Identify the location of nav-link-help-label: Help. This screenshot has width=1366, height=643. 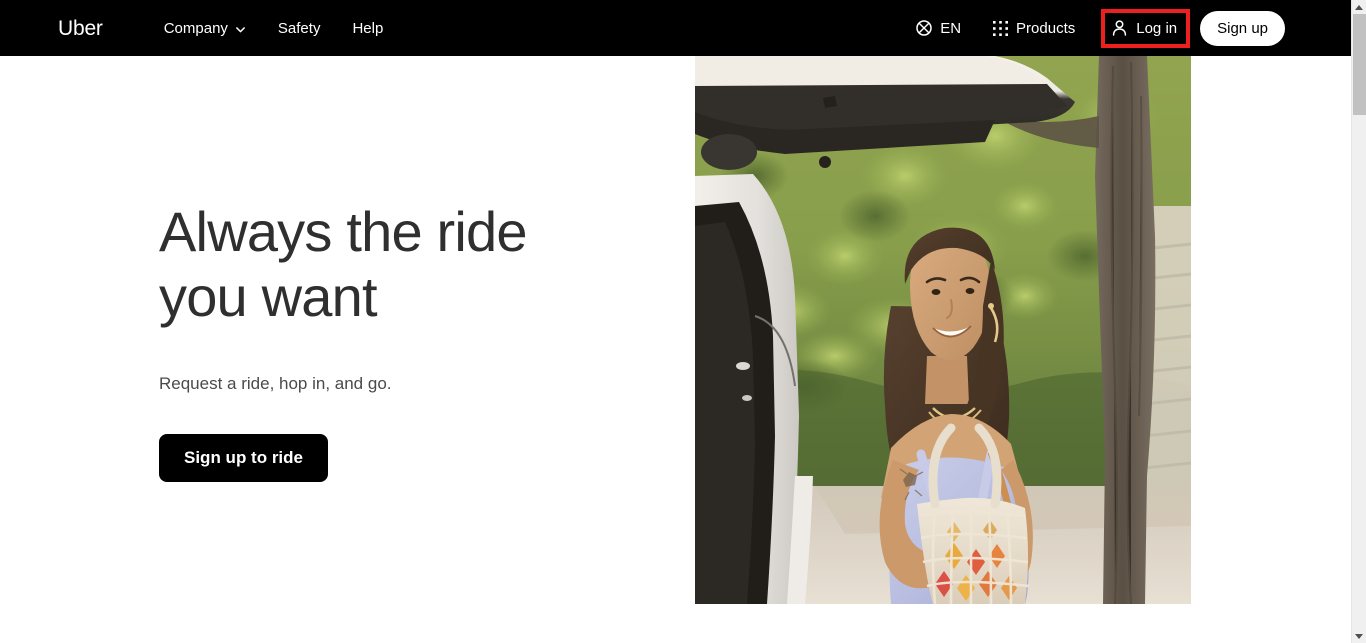
(368, 28).